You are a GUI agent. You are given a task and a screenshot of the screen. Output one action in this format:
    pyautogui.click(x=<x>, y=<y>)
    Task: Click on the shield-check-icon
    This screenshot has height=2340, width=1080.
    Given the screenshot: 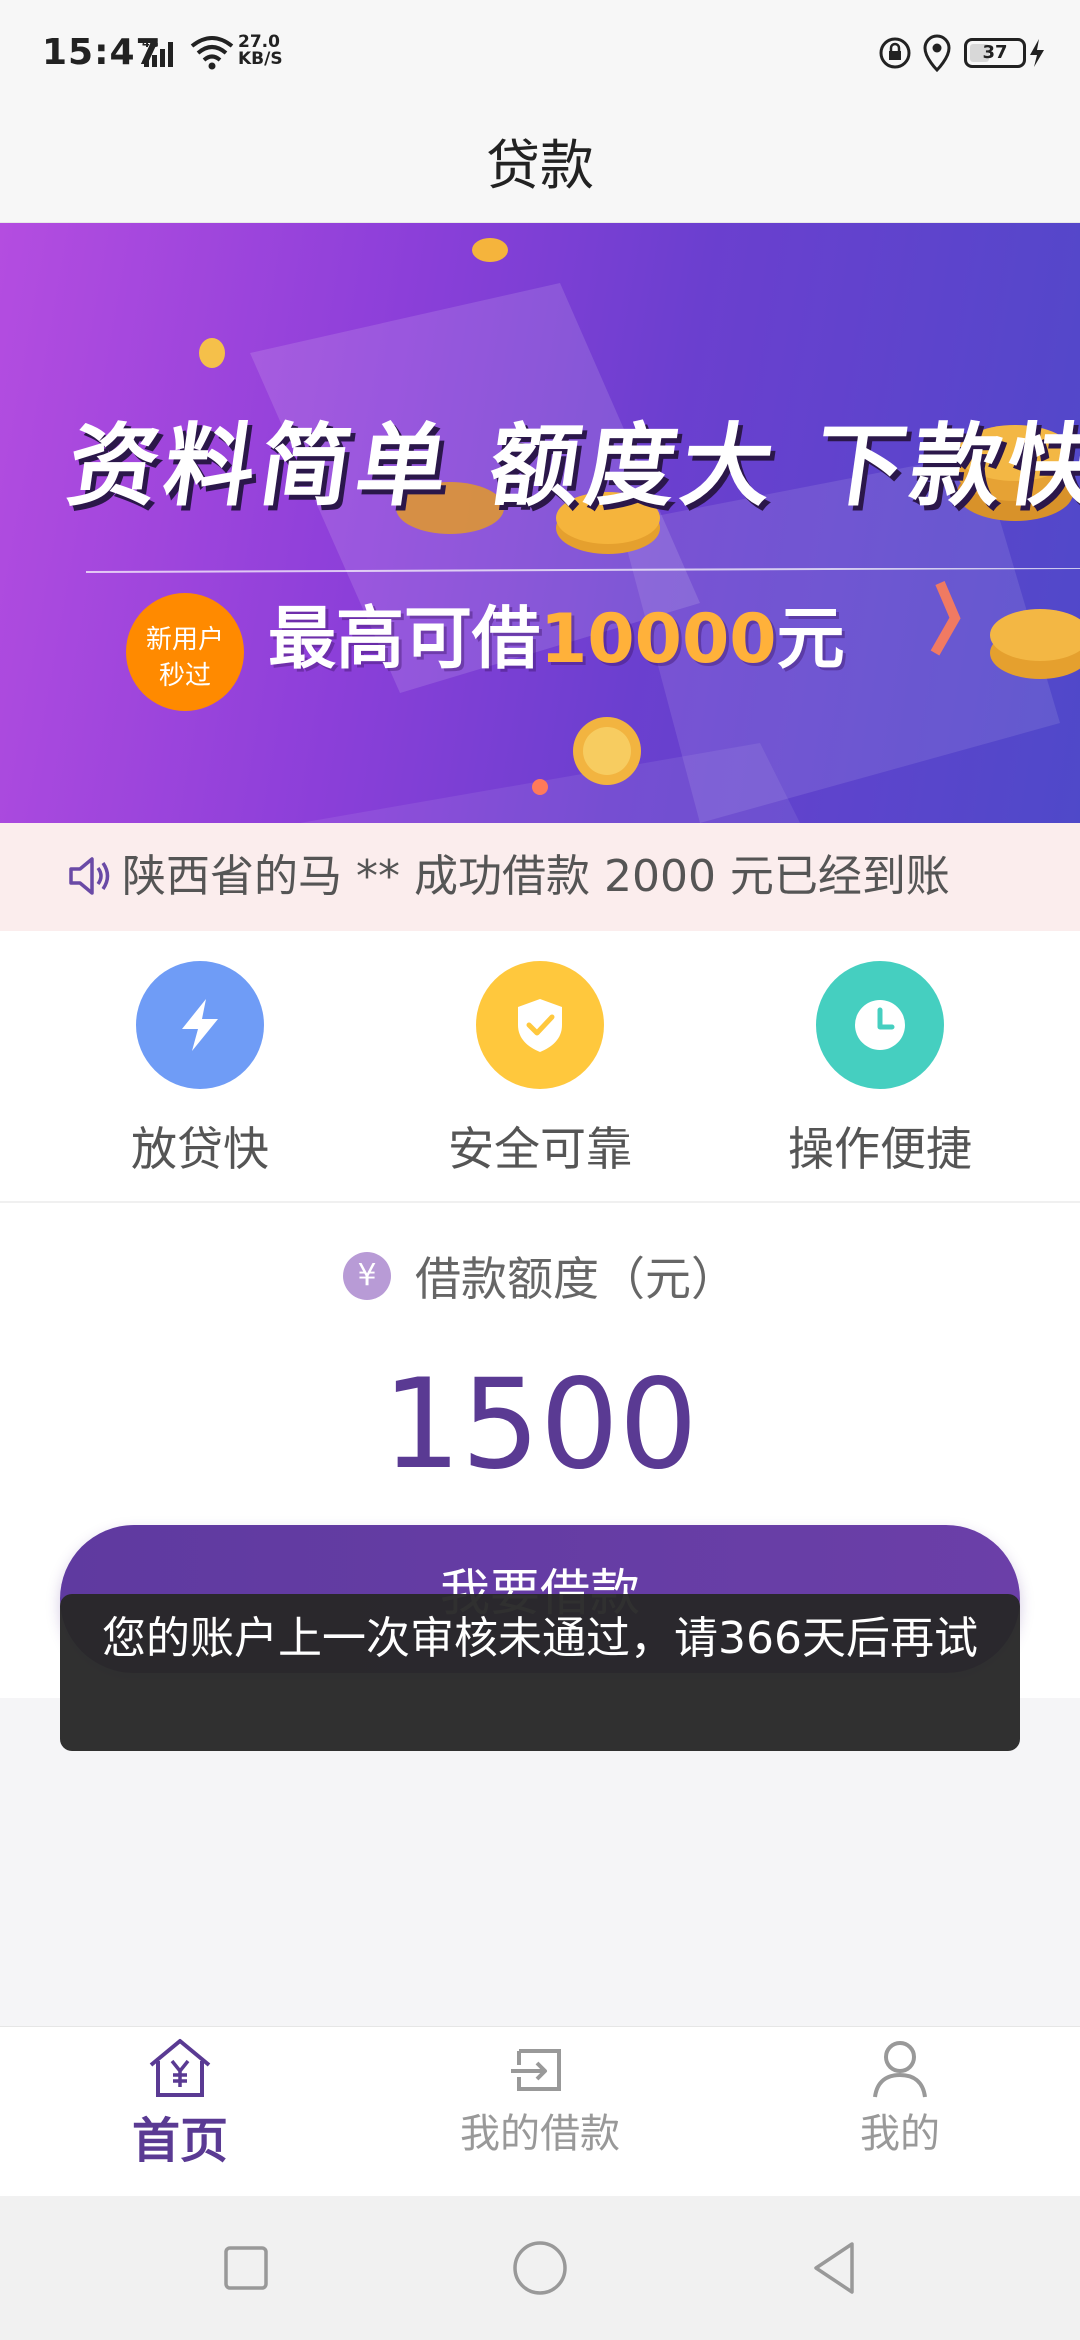 What is the action you would take?
    pyautogui.click(x=540, y=1025)
    